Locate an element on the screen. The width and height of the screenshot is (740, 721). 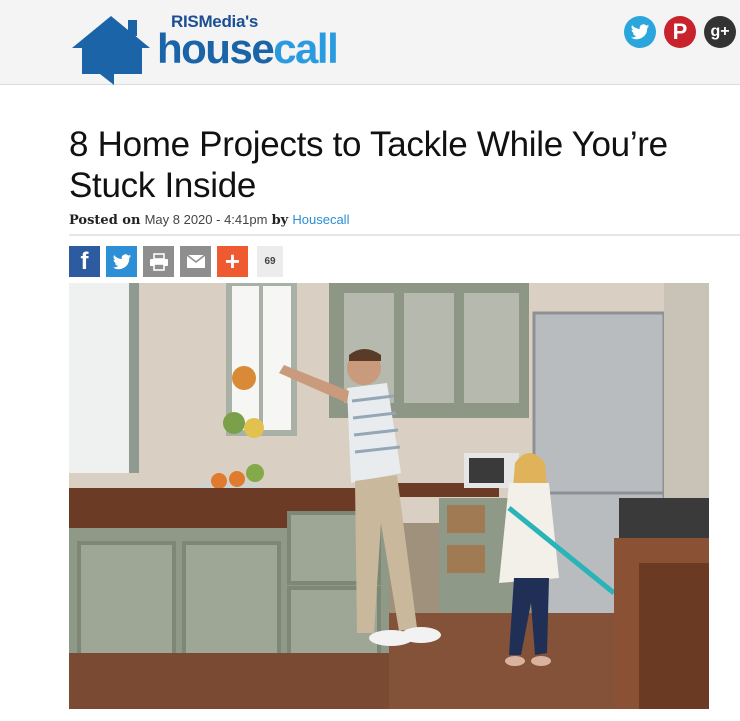
print-icon is located at coordinates (158, 261).